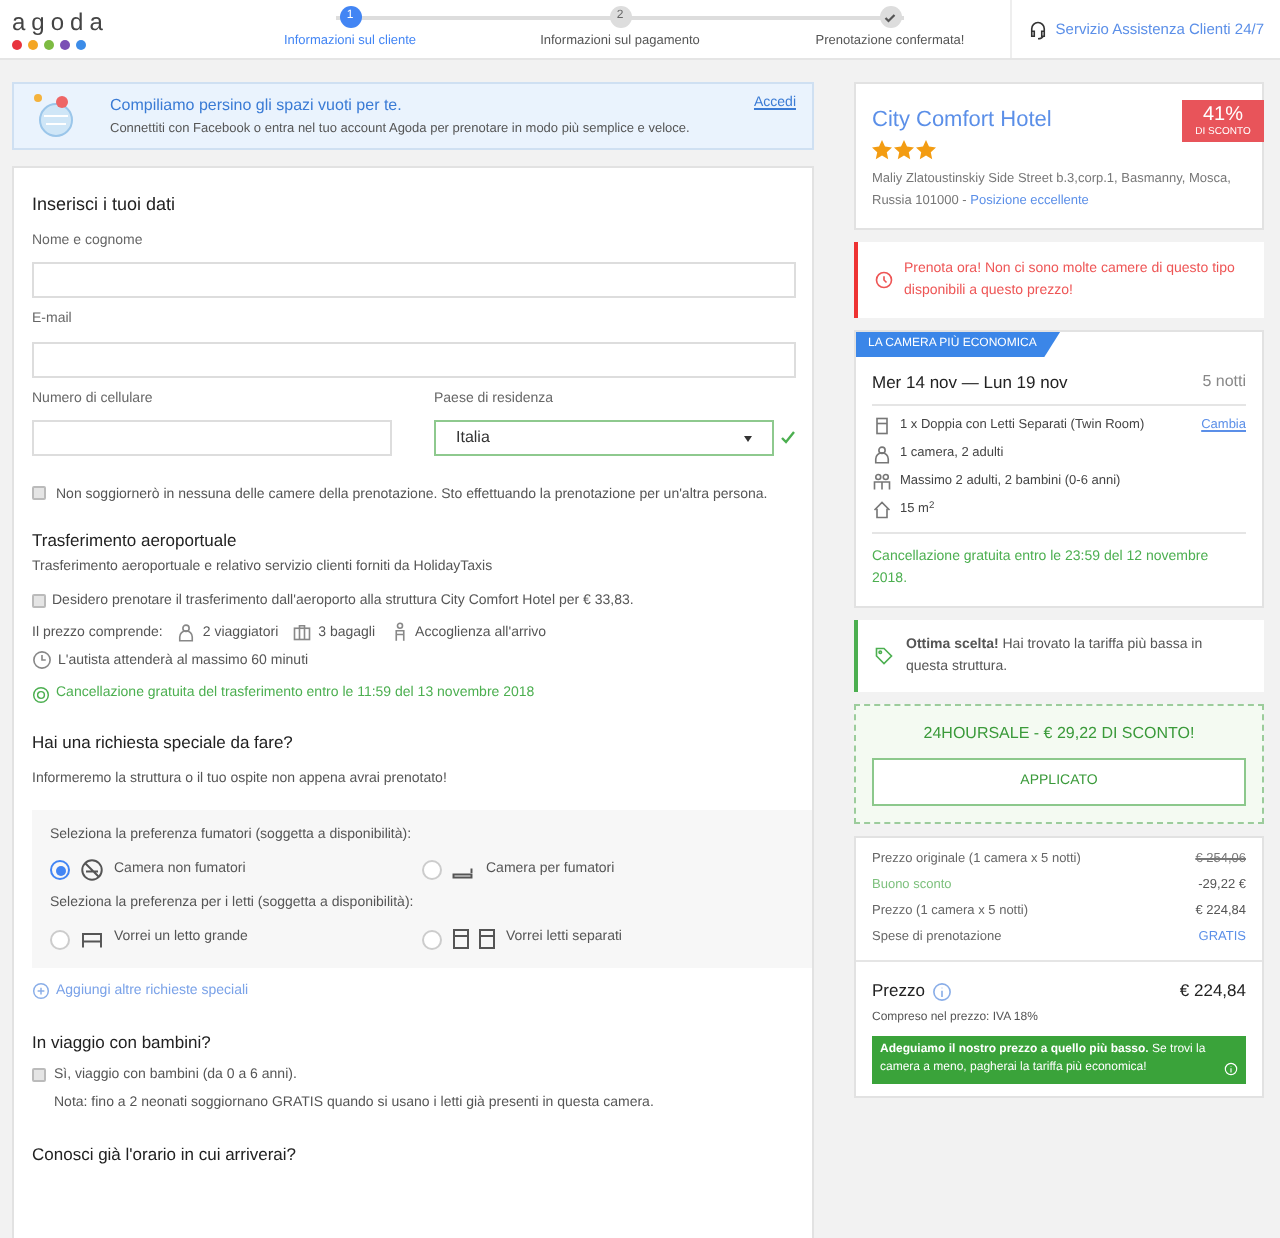  Describe the element at coordinates (788, 438) in the screenshot. I see `check-icon` at that location.